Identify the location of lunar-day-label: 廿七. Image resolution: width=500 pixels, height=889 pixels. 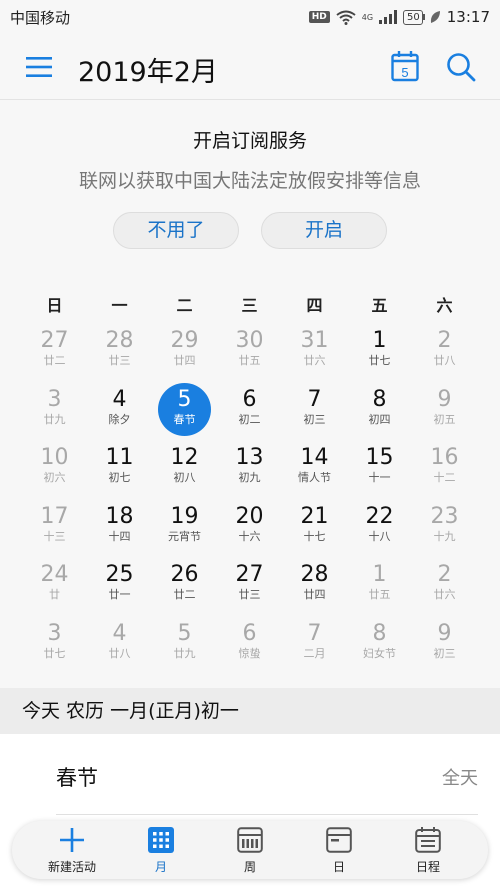
(54, 653).